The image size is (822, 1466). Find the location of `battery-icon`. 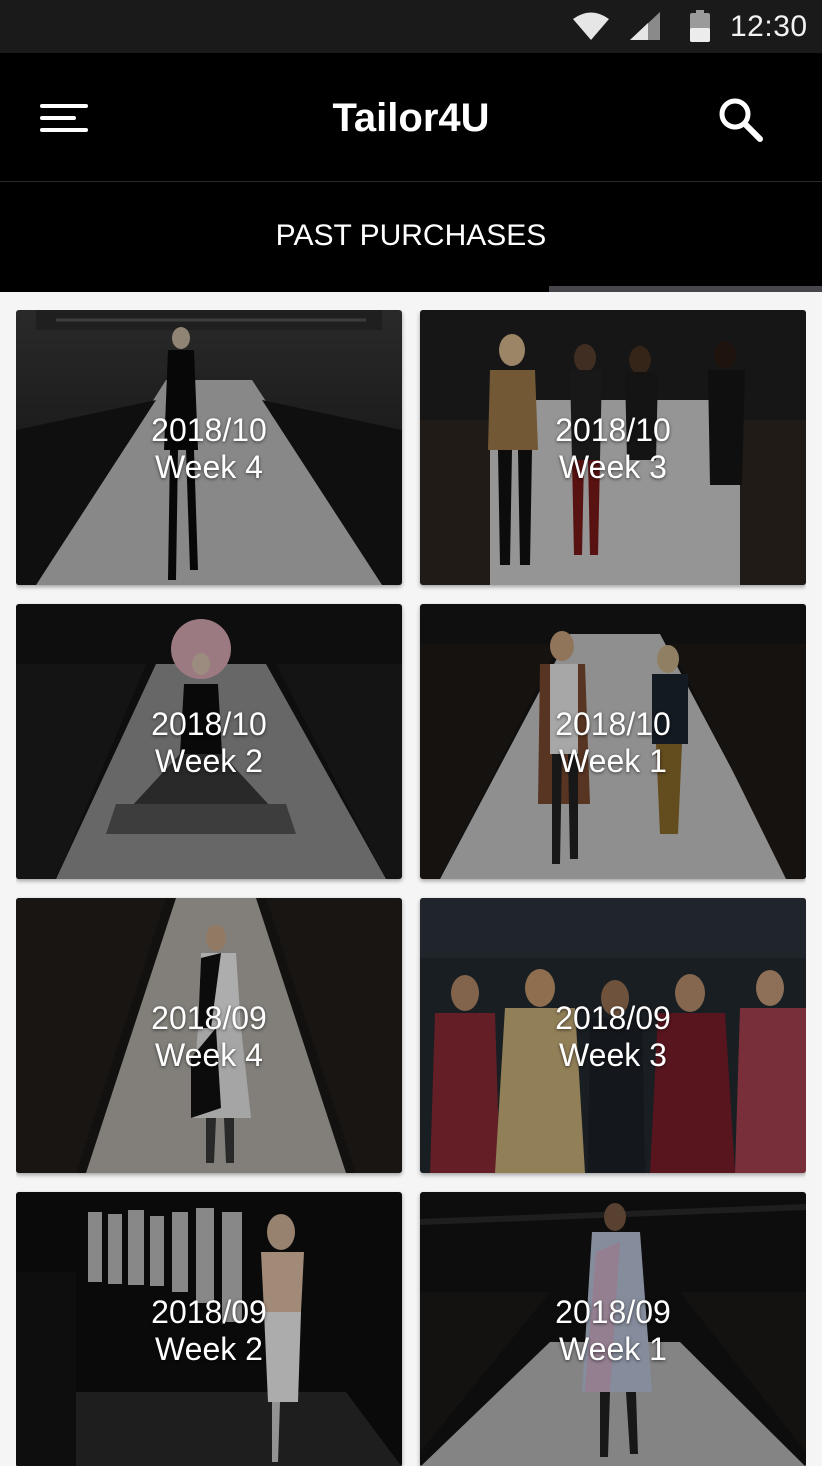

battery-icon is located at coordinates (700, 28).